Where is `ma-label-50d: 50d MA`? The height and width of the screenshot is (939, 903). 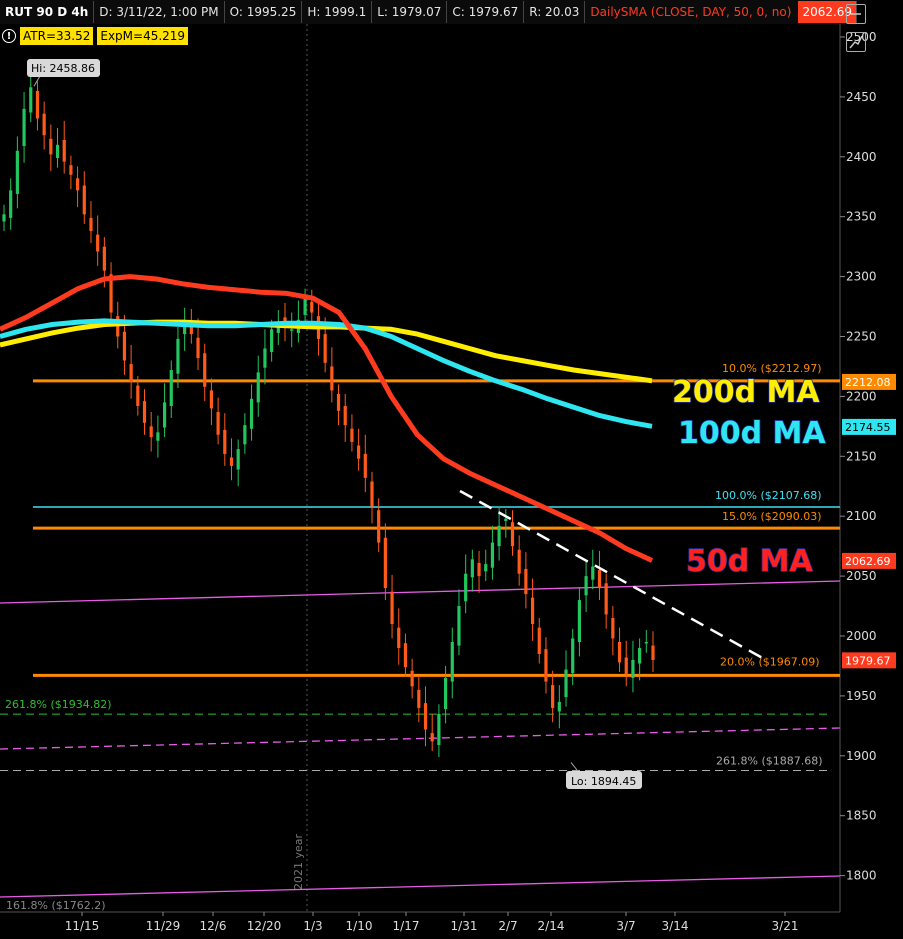
ma-label-50d: 50d MA is located at coordinates (750, 561).